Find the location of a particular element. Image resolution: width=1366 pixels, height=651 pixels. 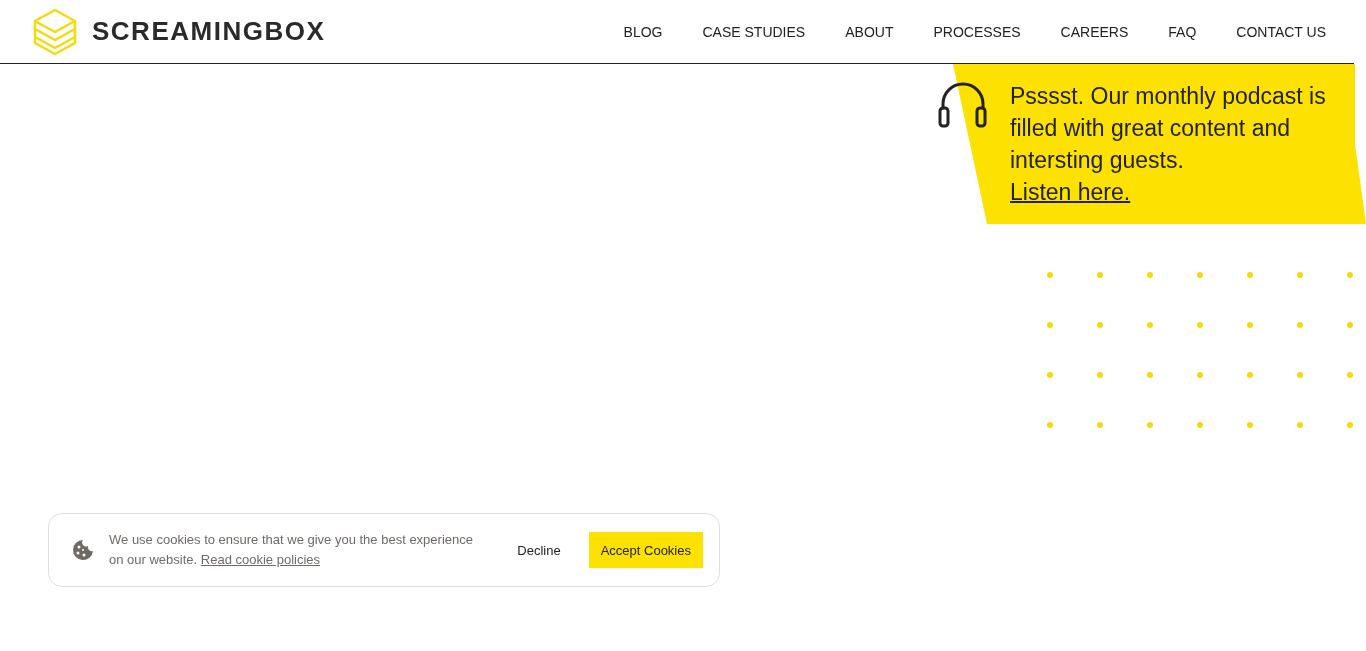

nav-link: CASE STUDIES is located at coordinates (754, 31).